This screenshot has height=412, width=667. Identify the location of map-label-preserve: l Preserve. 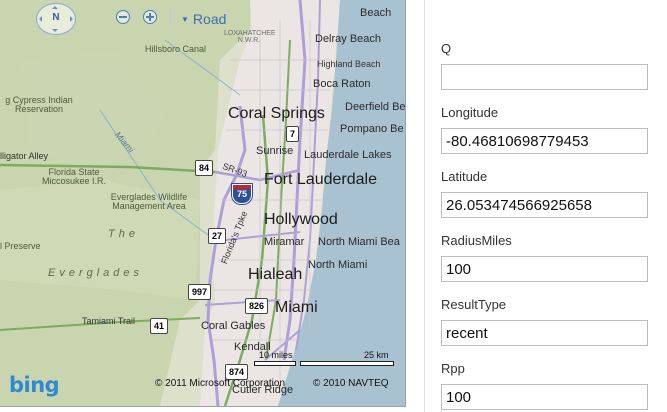
(20, 246).